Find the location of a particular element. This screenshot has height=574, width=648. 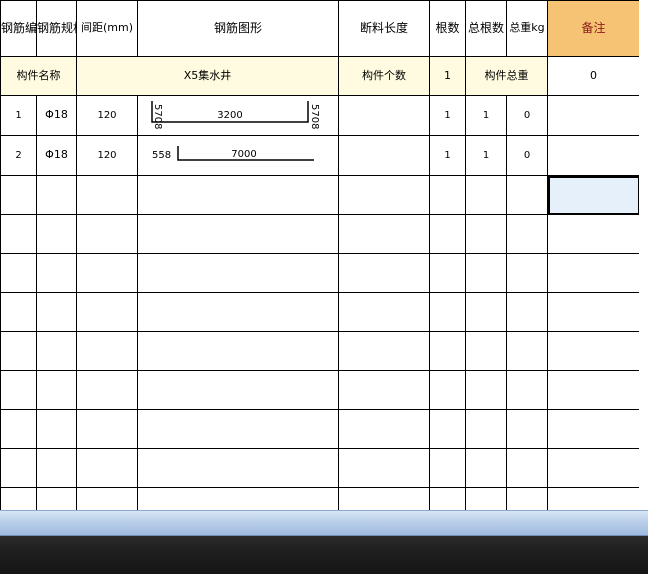

component-weight-value: 0 is located at coordinates (593, 76).